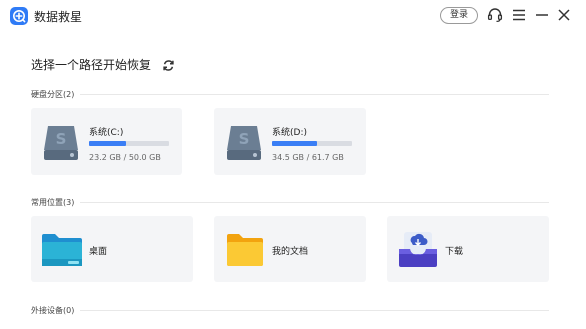 Image resolution: width=586 pixels, height=329 pixels. I want to click on login-button: 登录, so click(459, 15).